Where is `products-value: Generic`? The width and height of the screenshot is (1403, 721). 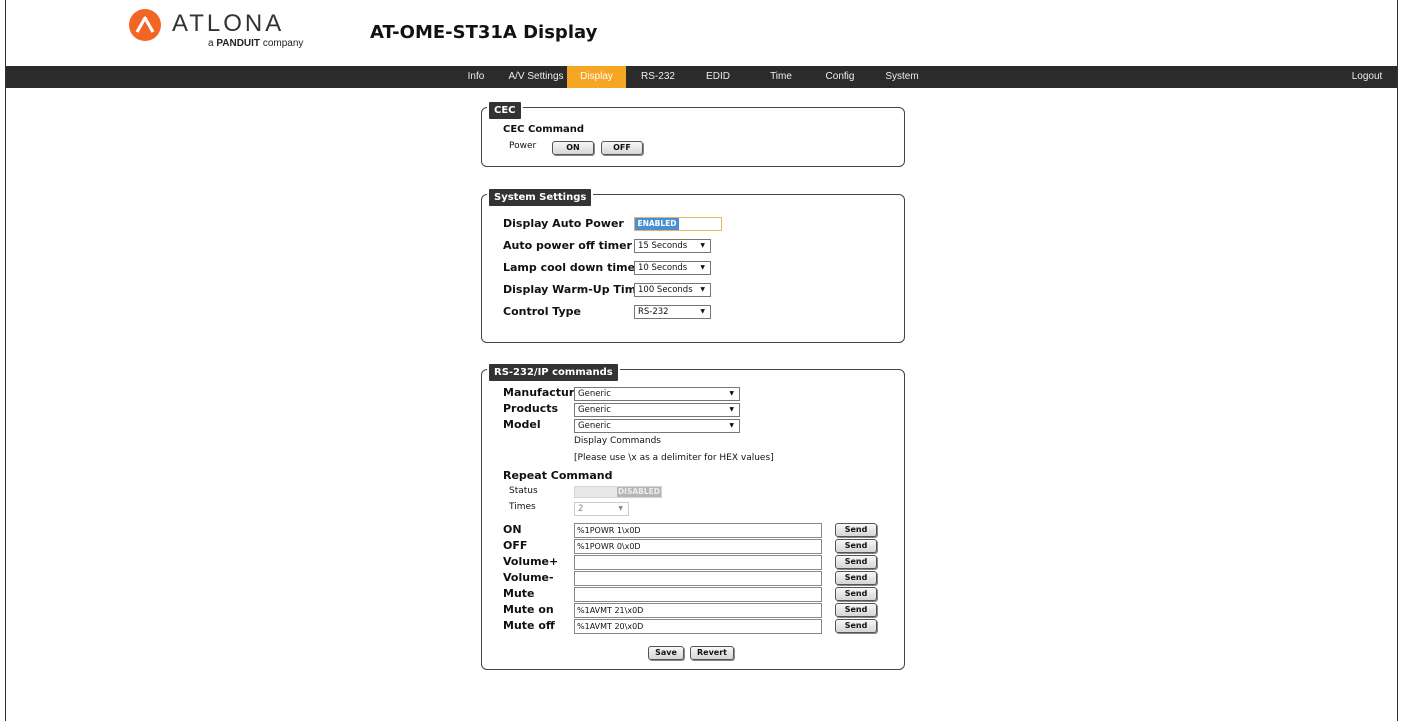 products-value: Generic is located at coordinates (594, 410).